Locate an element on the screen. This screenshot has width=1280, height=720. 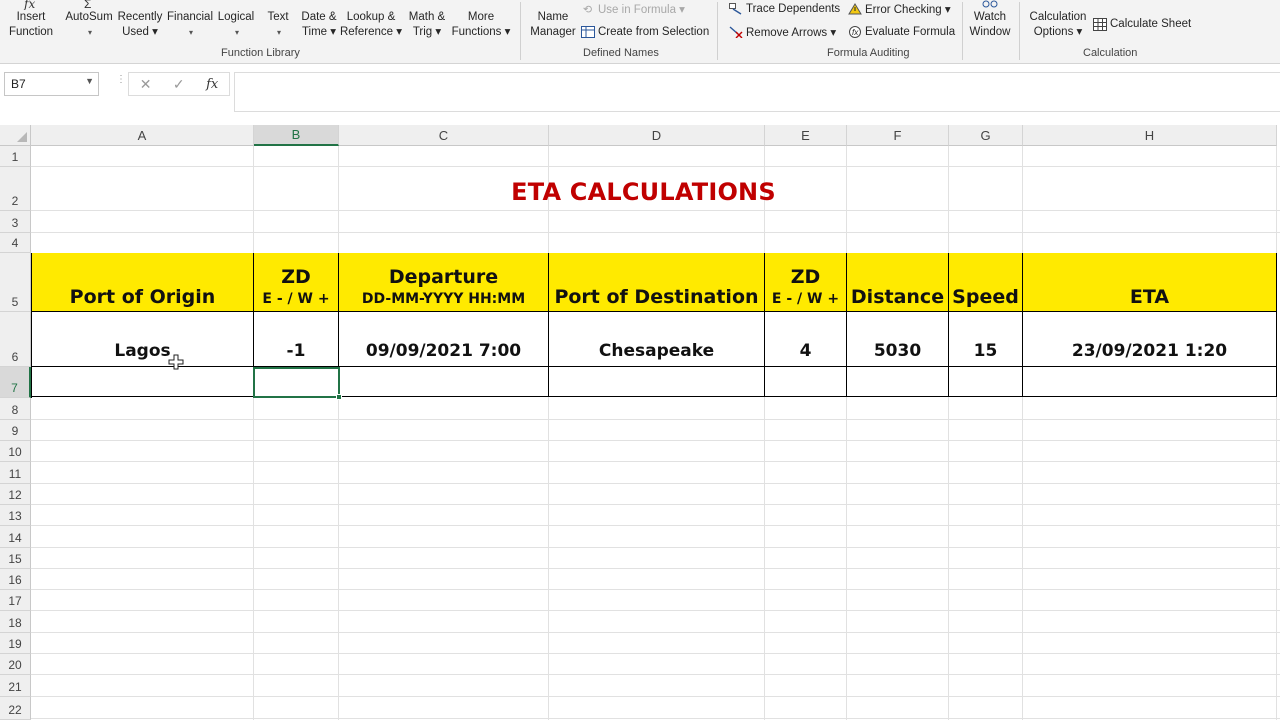
watch-window-label-2: Window is located at coordinates (990, 32).